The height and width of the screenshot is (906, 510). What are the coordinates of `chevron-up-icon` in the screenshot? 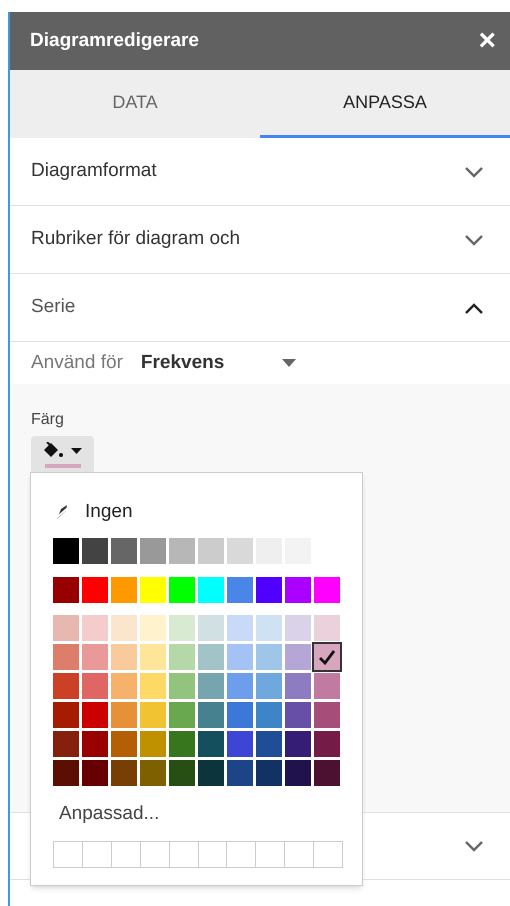 It's located at (474, 308).